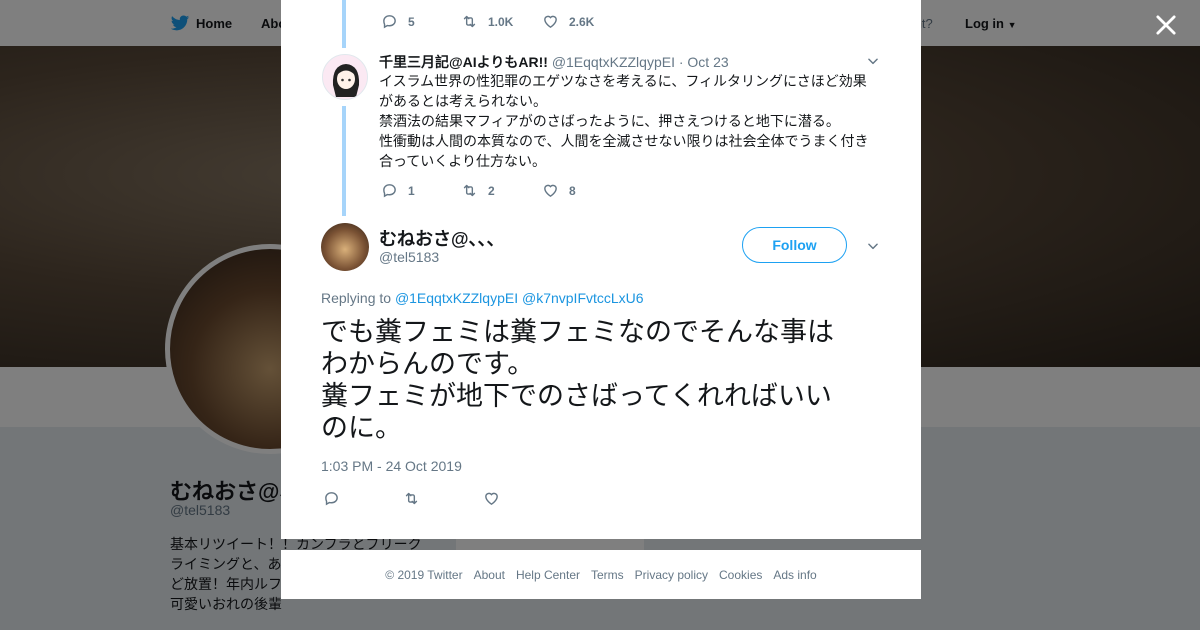 The width and height of the screenshot is (1200, 630). What do you see at coordinates (428, 364) in the screenshot?
I see `main-text-line: わからんのです。` at bounding box center [428, 364].